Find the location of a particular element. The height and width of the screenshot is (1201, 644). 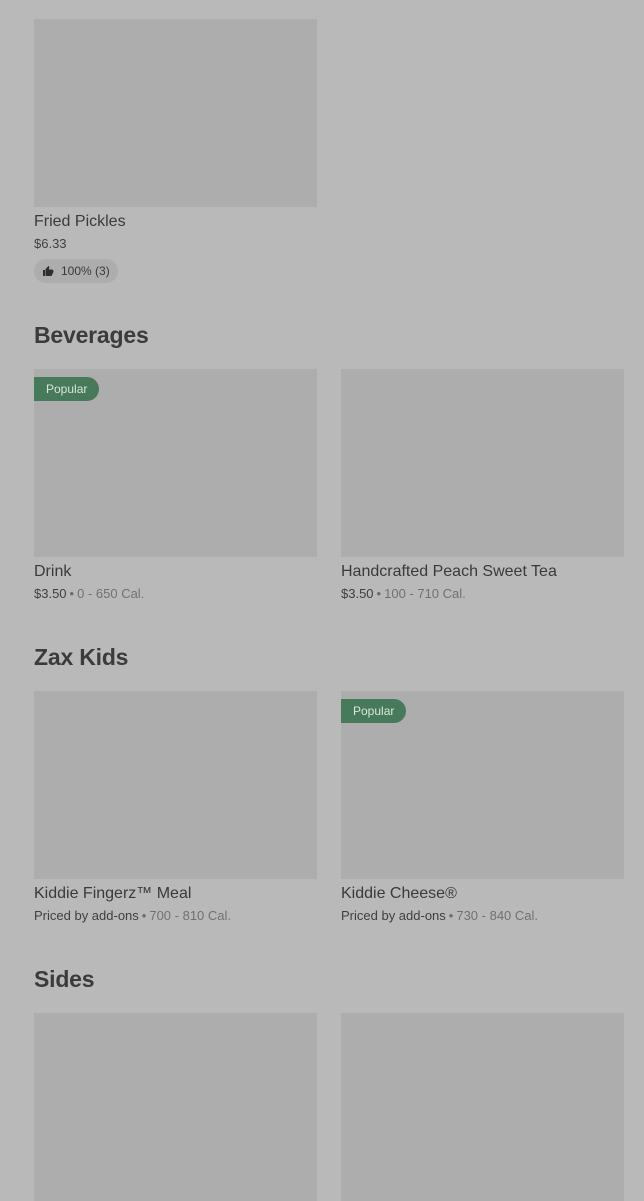

menu-item-calories: 730 - 840 Cal. is located at coordinates (497, 915).